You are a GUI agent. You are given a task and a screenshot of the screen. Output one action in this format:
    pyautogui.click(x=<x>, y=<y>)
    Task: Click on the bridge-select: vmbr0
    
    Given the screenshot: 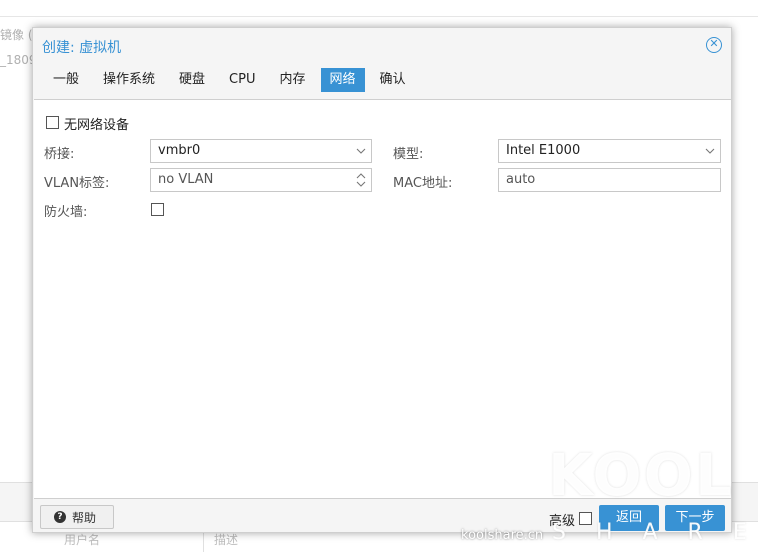 What is the action you would take?
    pyautogui.click(x=261, y=151)
    